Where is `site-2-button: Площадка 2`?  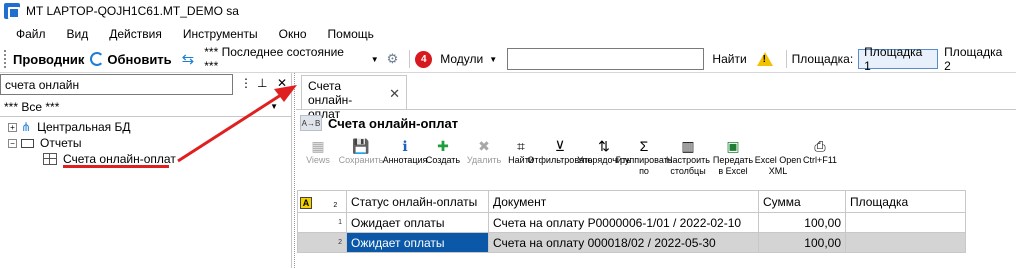 site-2-button: Площадка 2 is located at coordinates (978, 59).